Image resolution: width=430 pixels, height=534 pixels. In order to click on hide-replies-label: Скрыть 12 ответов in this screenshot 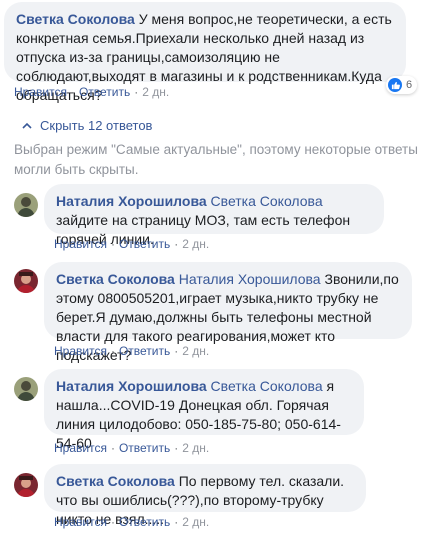, I will do `click(96, 125)`.